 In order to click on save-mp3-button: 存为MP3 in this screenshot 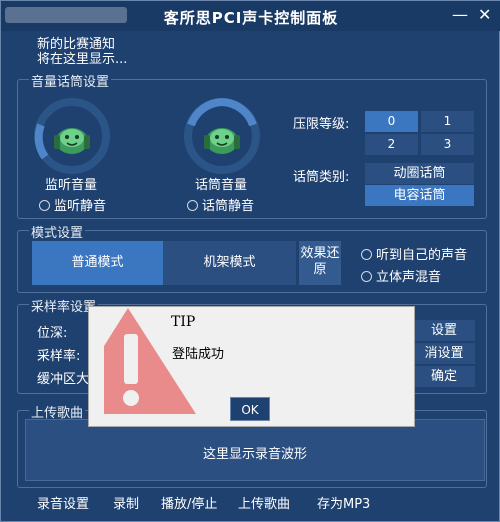, I will do `click(343, 502)`.